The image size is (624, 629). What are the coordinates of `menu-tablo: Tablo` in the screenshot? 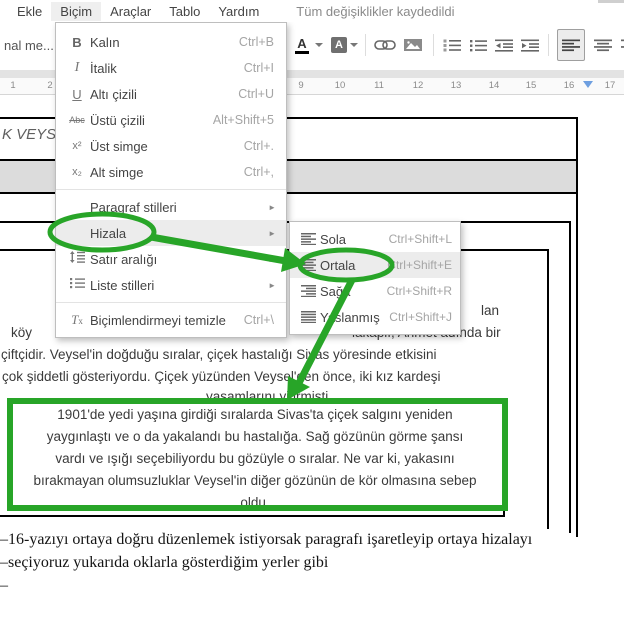 It's located at (184, 11).